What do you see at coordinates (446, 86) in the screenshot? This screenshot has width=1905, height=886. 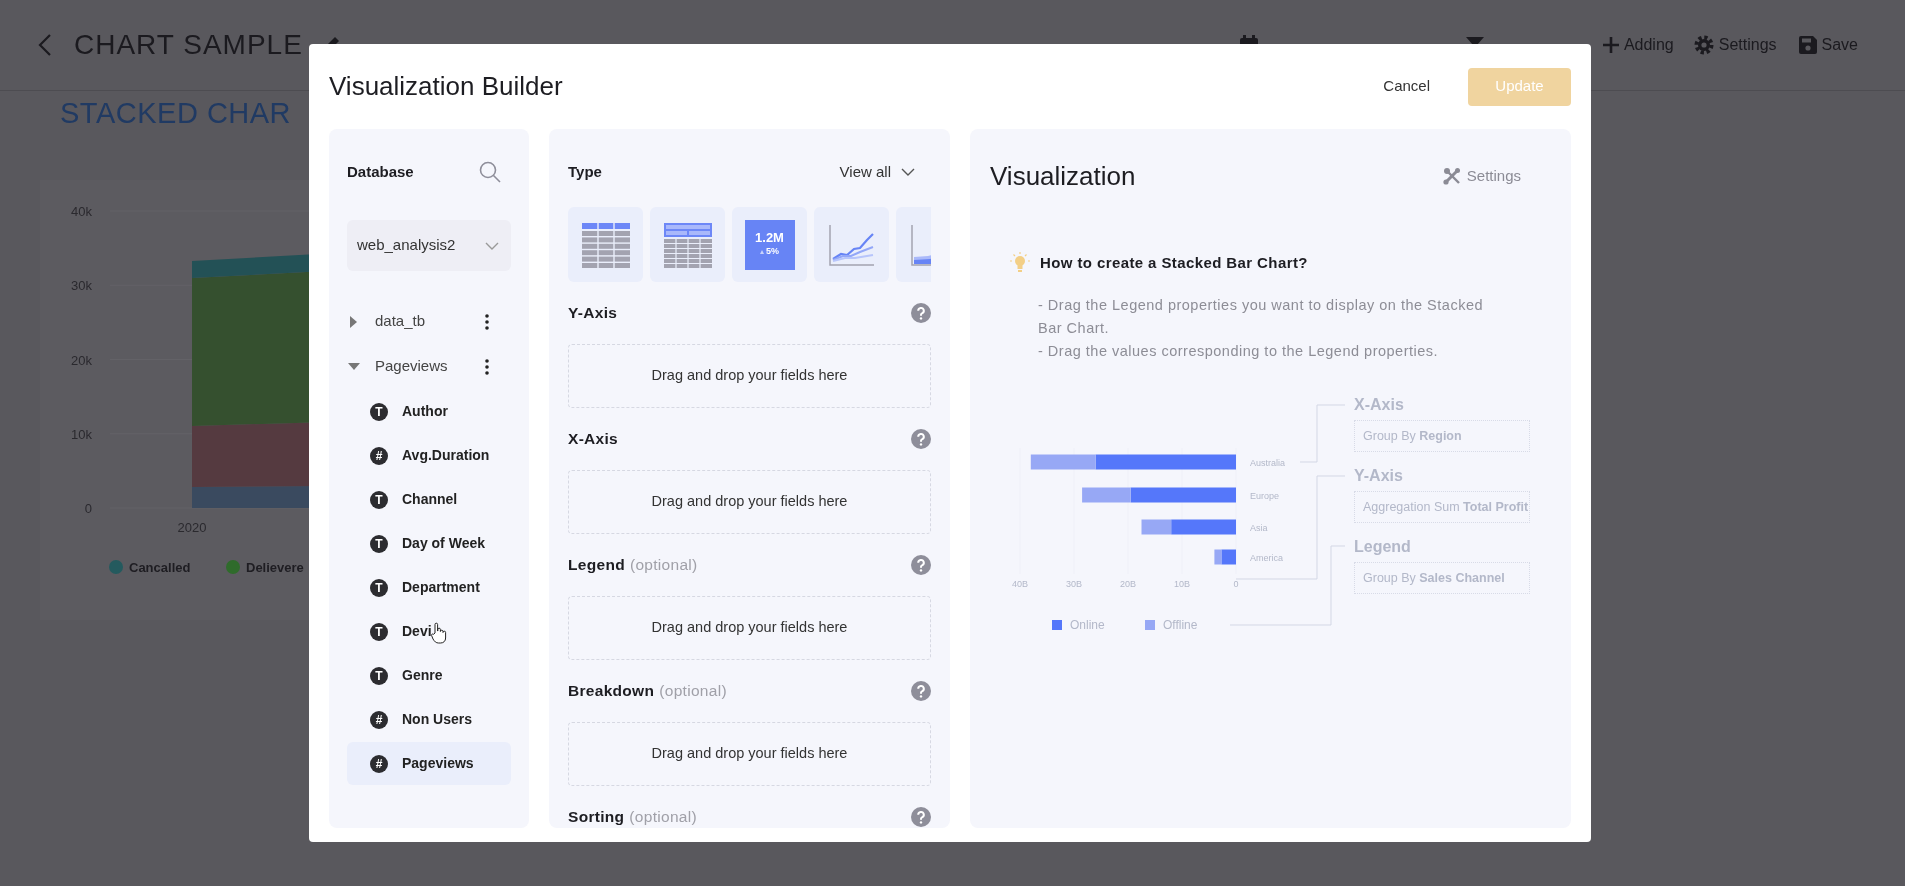 I see `dialog-title: Visualization Builder` at bounding box center [446, 86].